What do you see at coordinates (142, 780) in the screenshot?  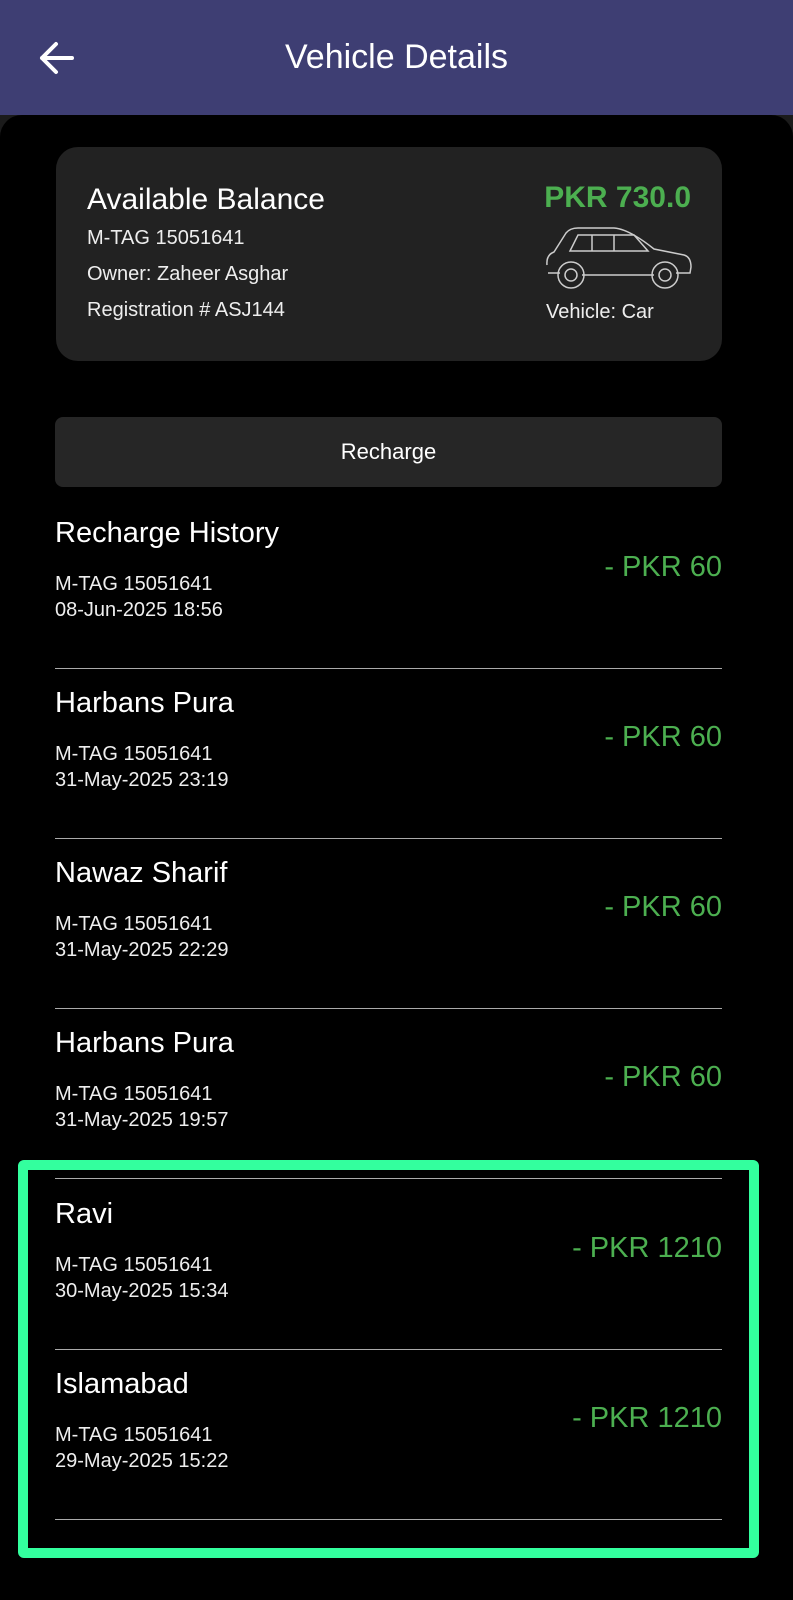 I see `transaction-datetime: 31-May-2025 23:19` at bounding box center [142, 780].